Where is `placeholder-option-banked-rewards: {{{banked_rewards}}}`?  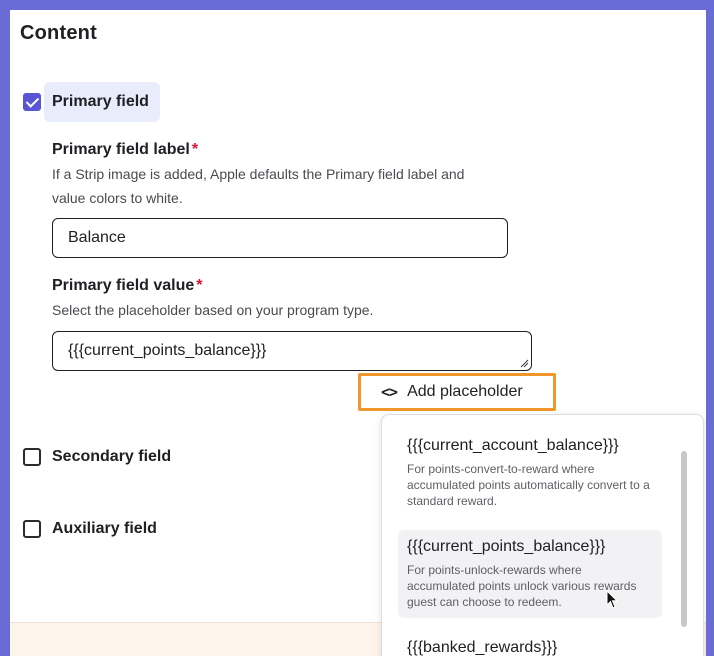 placeholder-option-banked-rewards: {{{banked_rewards}}} is located at coordinates (530, 643).